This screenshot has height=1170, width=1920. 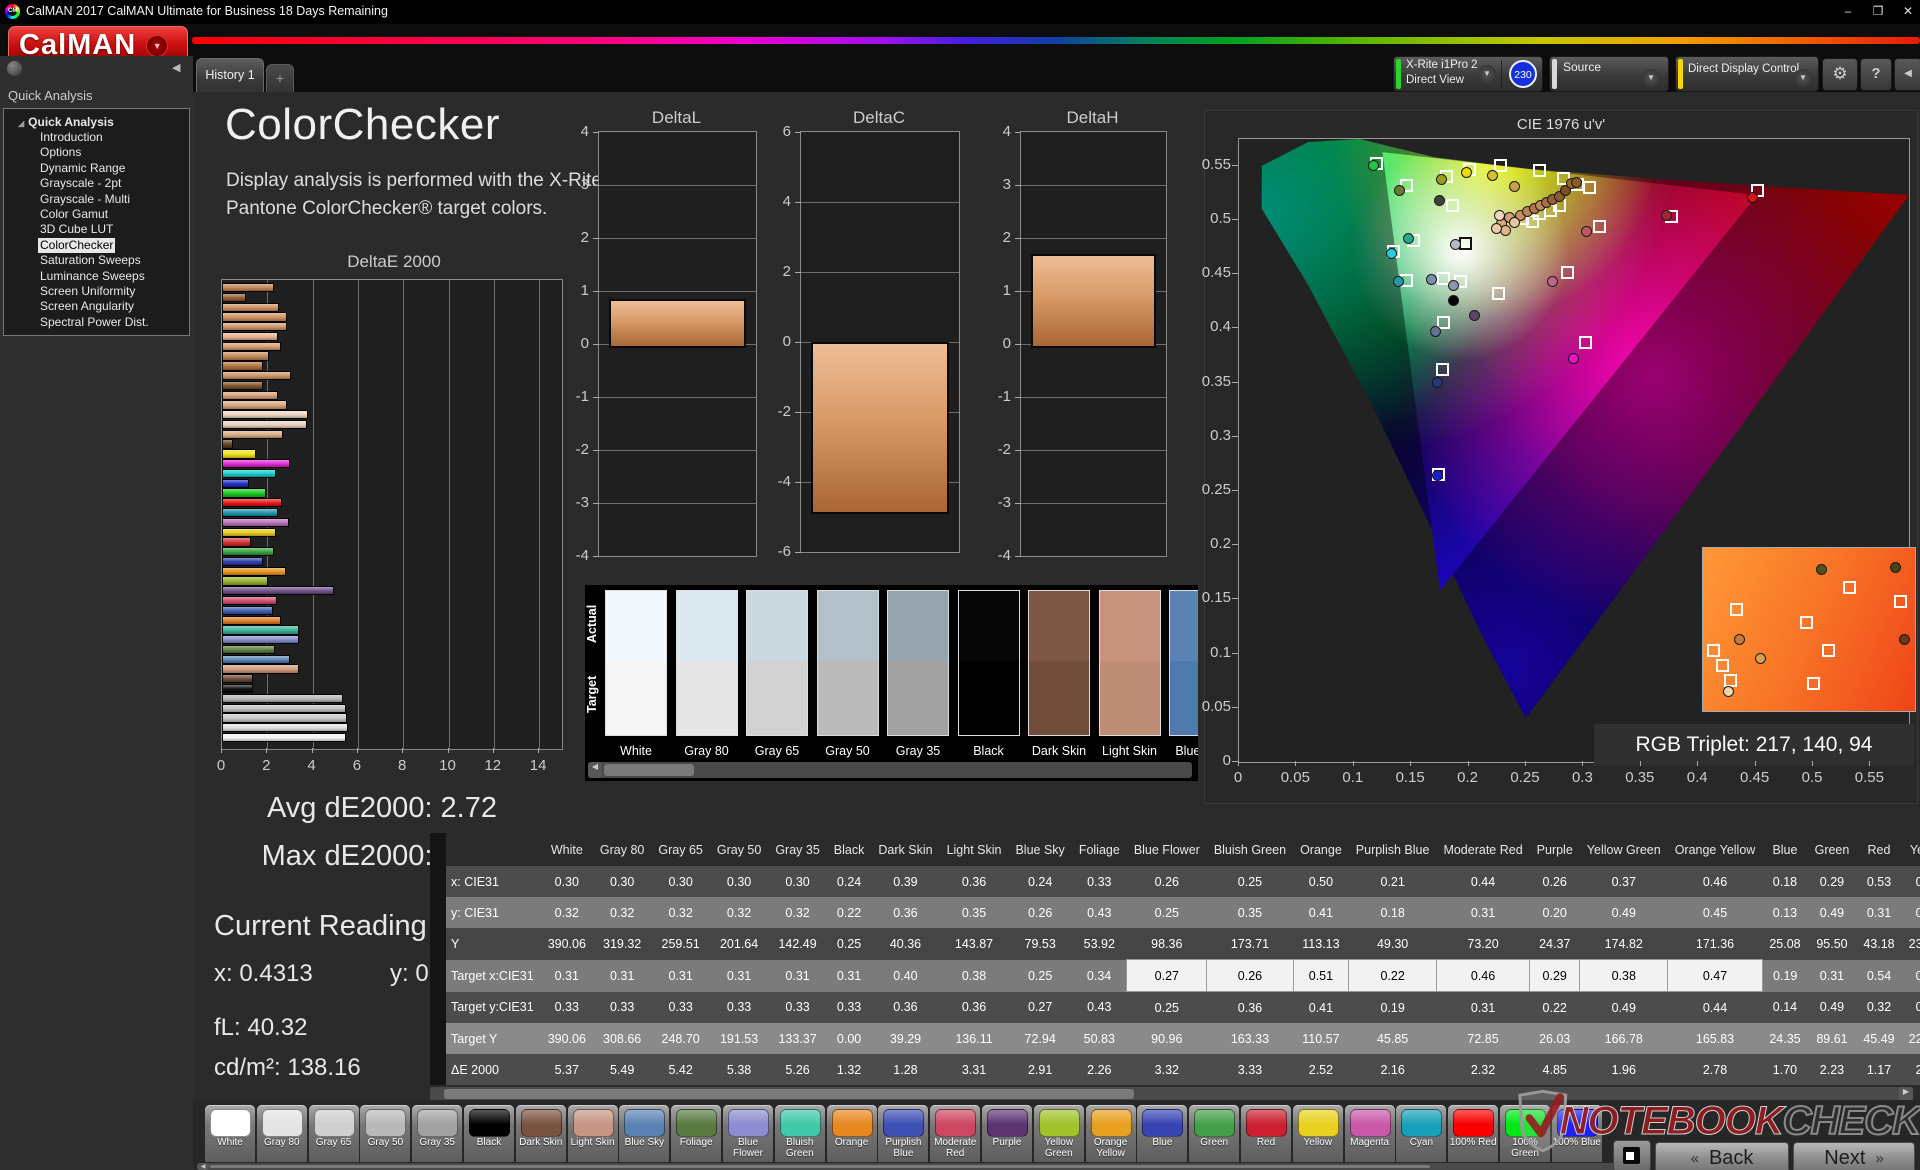 What do you see at coordinates (87, 291) in the screenshot?
I see `sidebar-item-screen-uniformity: Screen Uniformity` at bounding box center [87, 291].